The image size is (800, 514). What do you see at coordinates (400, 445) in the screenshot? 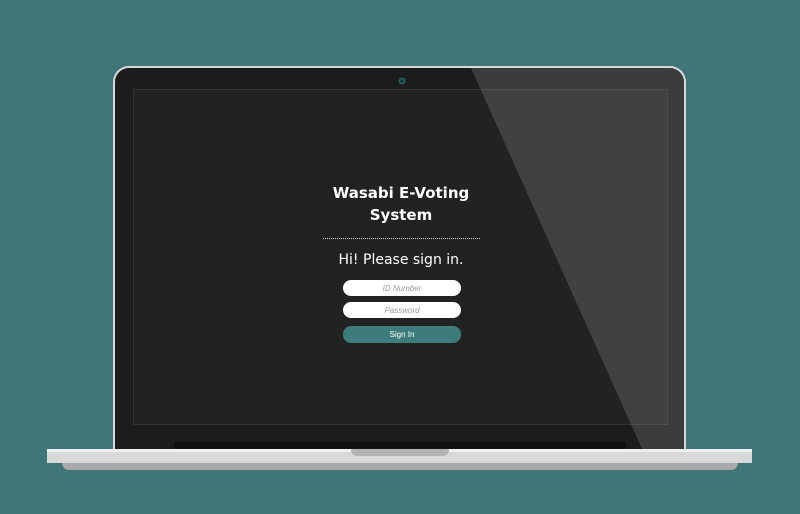
I see `laptop-hinge` at bounding box center [400, 445].